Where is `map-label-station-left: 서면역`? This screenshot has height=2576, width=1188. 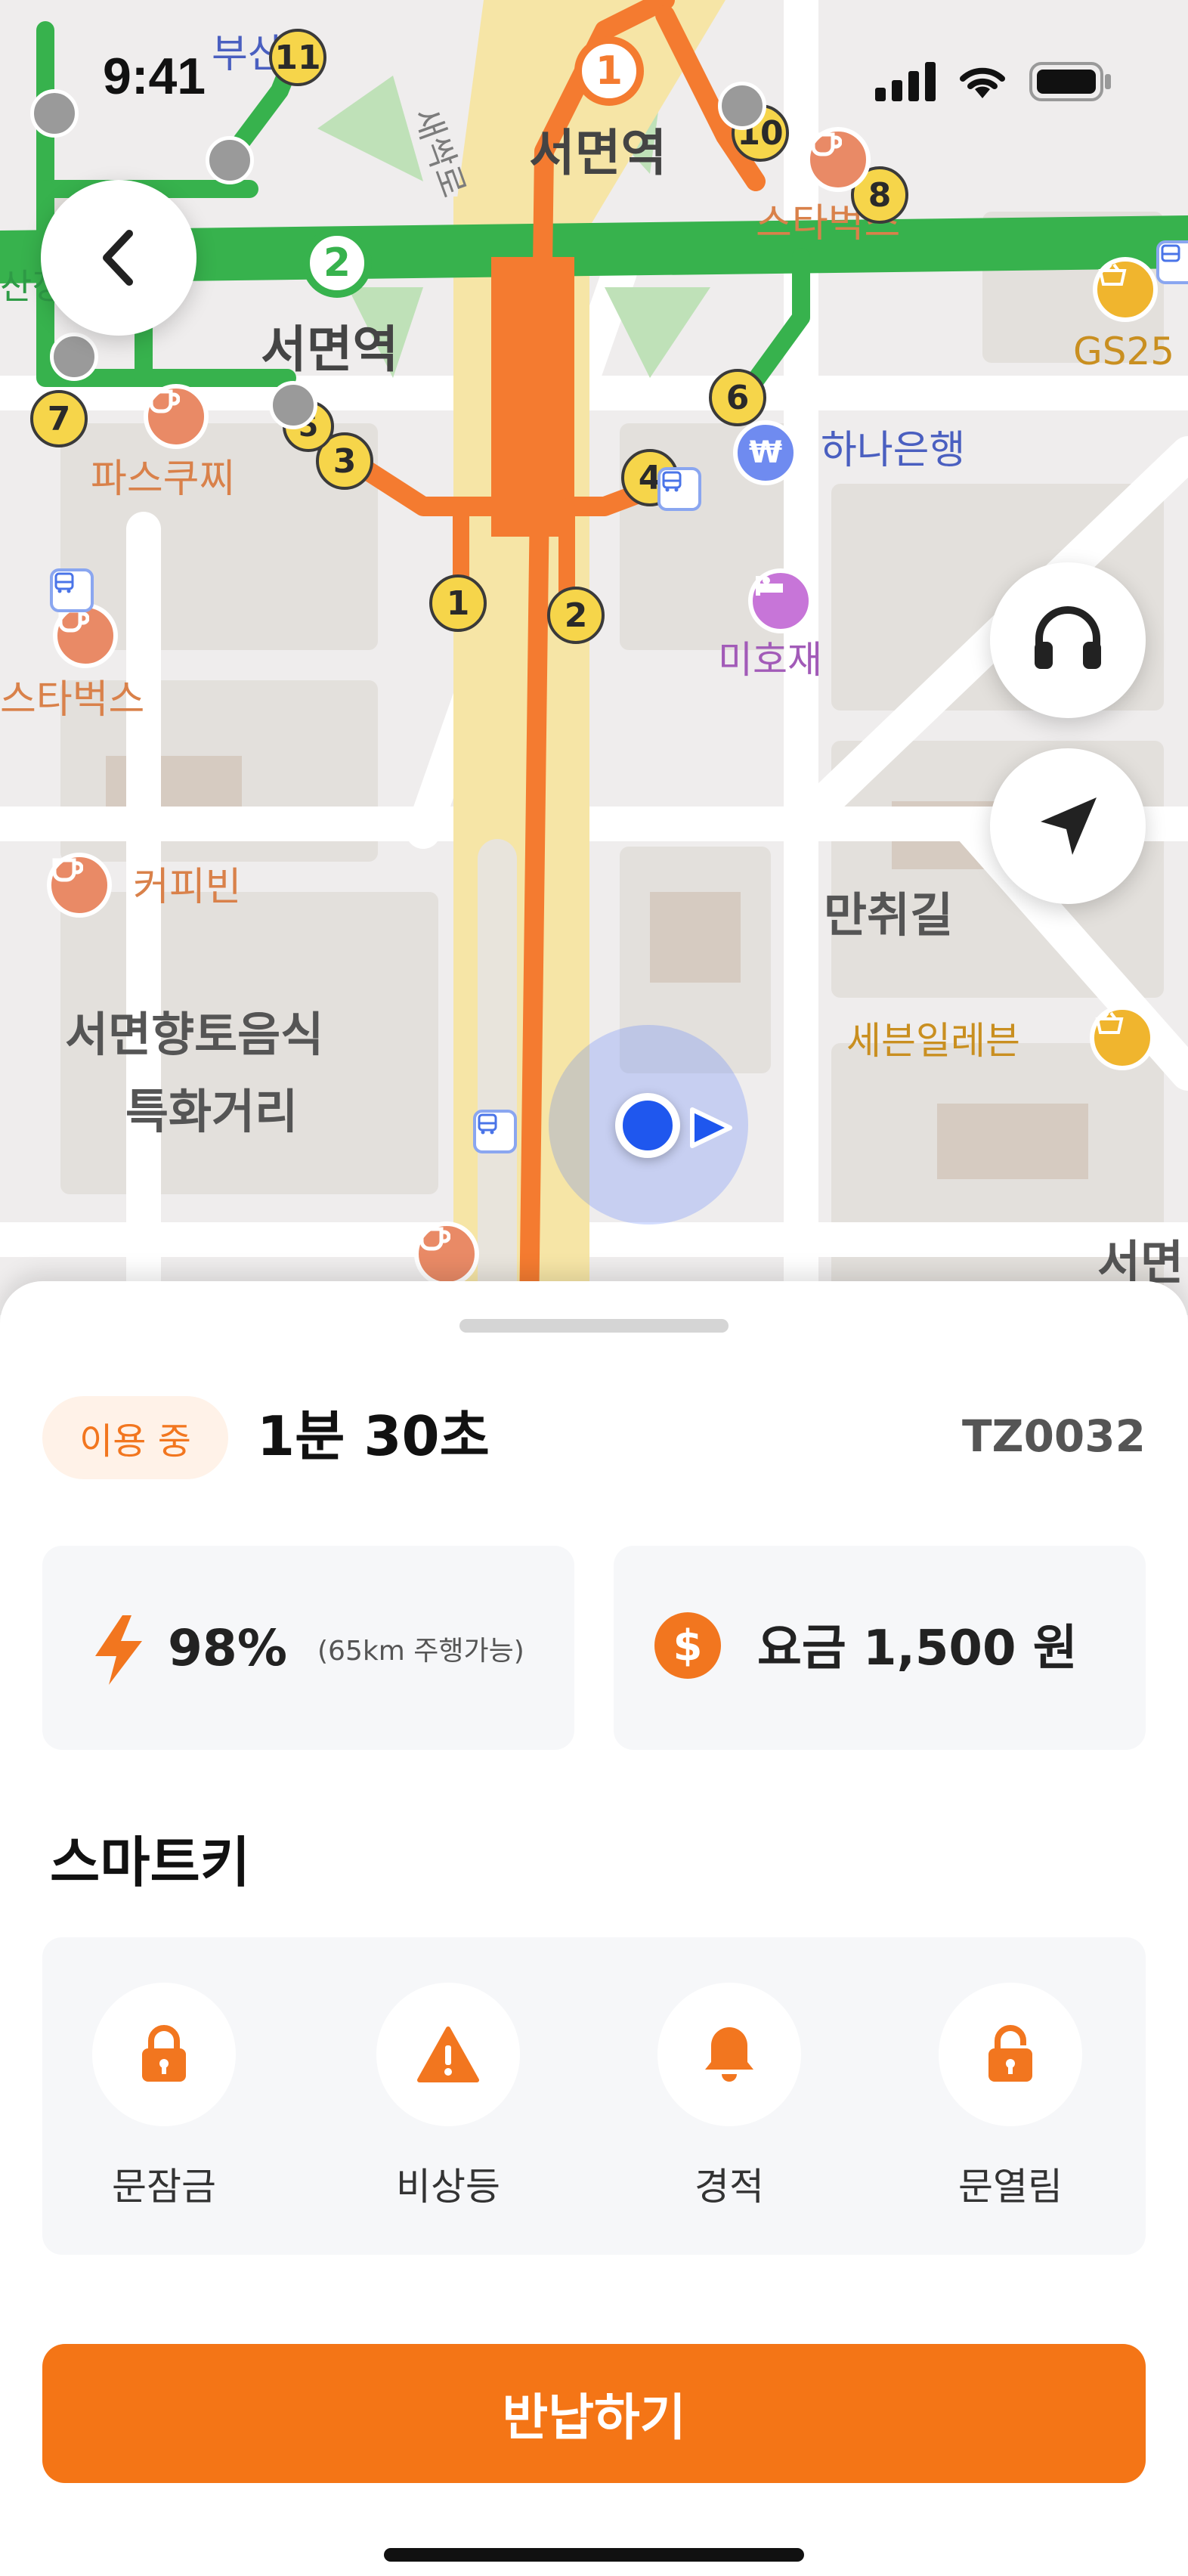
map-label-station-left: 서면역 is located at coordinates (330, 349).